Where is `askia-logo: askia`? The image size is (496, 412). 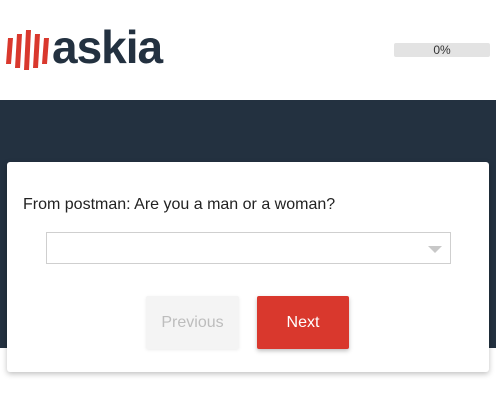
askia-logo: askia is located at coordinates (84, 47).